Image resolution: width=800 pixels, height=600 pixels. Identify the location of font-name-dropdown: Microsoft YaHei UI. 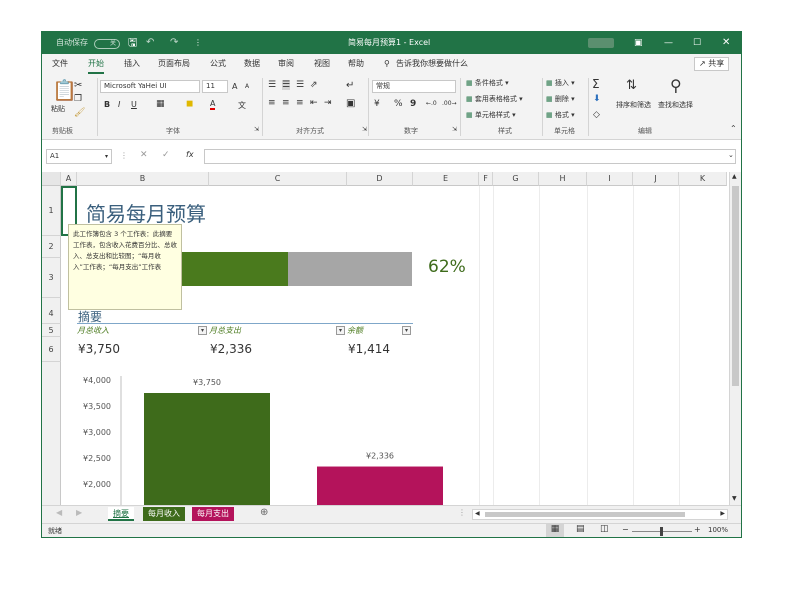
(150, 86).